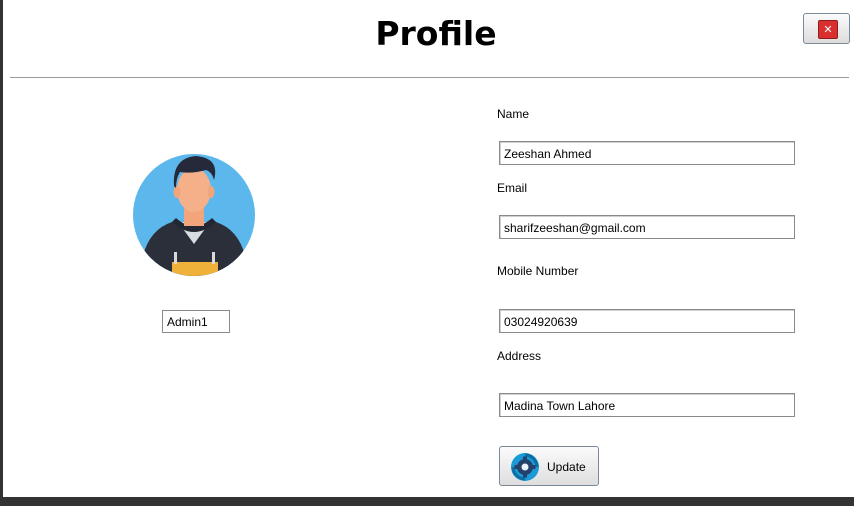 This screenshot has width=854, height=506. What do you see at coordinates (647, 227) in the screenshot?
I see `email-field: sharifzeeshan@gmail.com` at bounding box center [647, 227].